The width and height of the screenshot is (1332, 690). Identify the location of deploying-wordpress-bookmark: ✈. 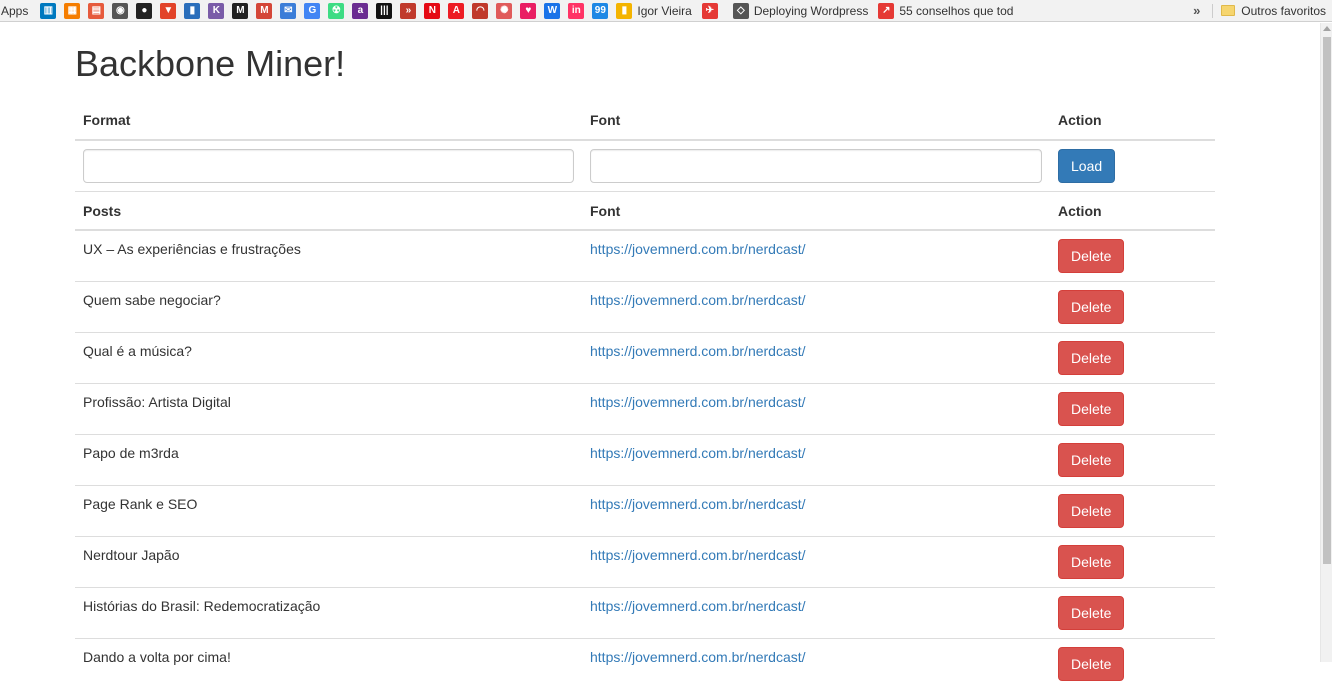
(712, 10).